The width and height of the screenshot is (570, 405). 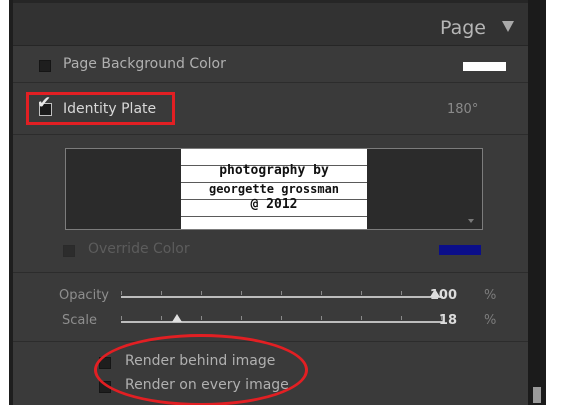 What do you see at coordinates (274, 204) in the screenshot?
I see `identity-plate-text-line: @ 2012` at bounding box center [274, 204].